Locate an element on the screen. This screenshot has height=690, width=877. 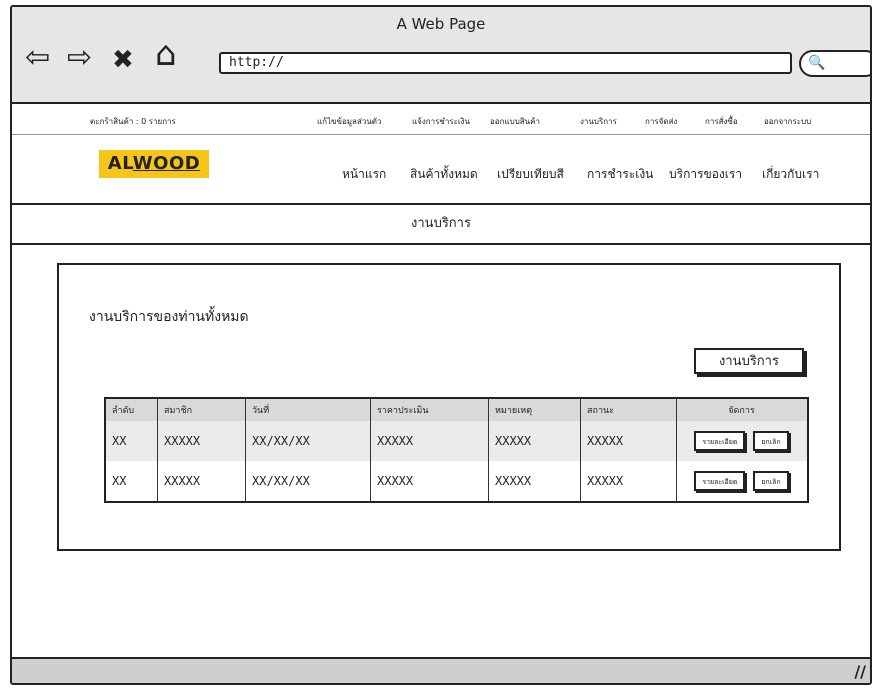
close-icon: ✖ is located at coordinates (123, 60).